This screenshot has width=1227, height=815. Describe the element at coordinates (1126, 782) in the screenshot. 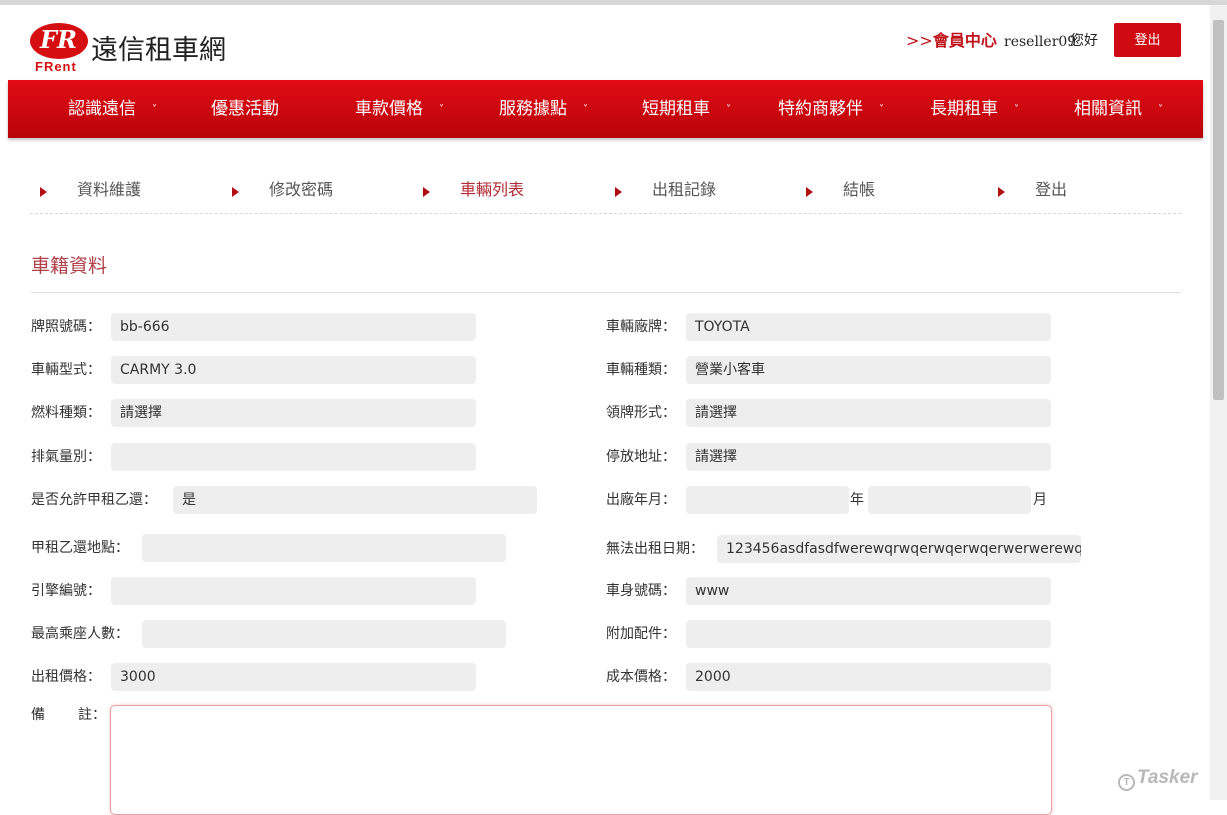

I see `tasker-logo-icon: T` at that location.